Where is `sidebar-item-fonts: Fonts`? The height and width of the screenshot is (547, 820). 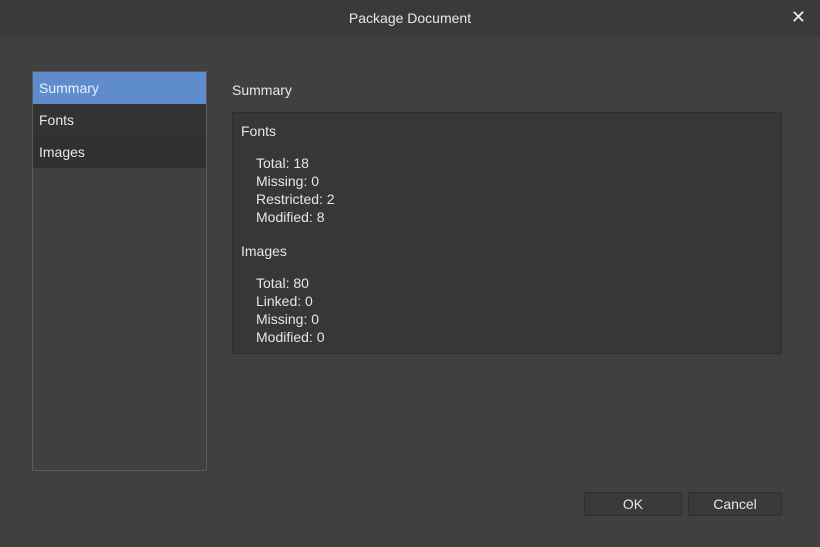 sidebar-item-fonts: Fonts is located at coordinates (119, 120).